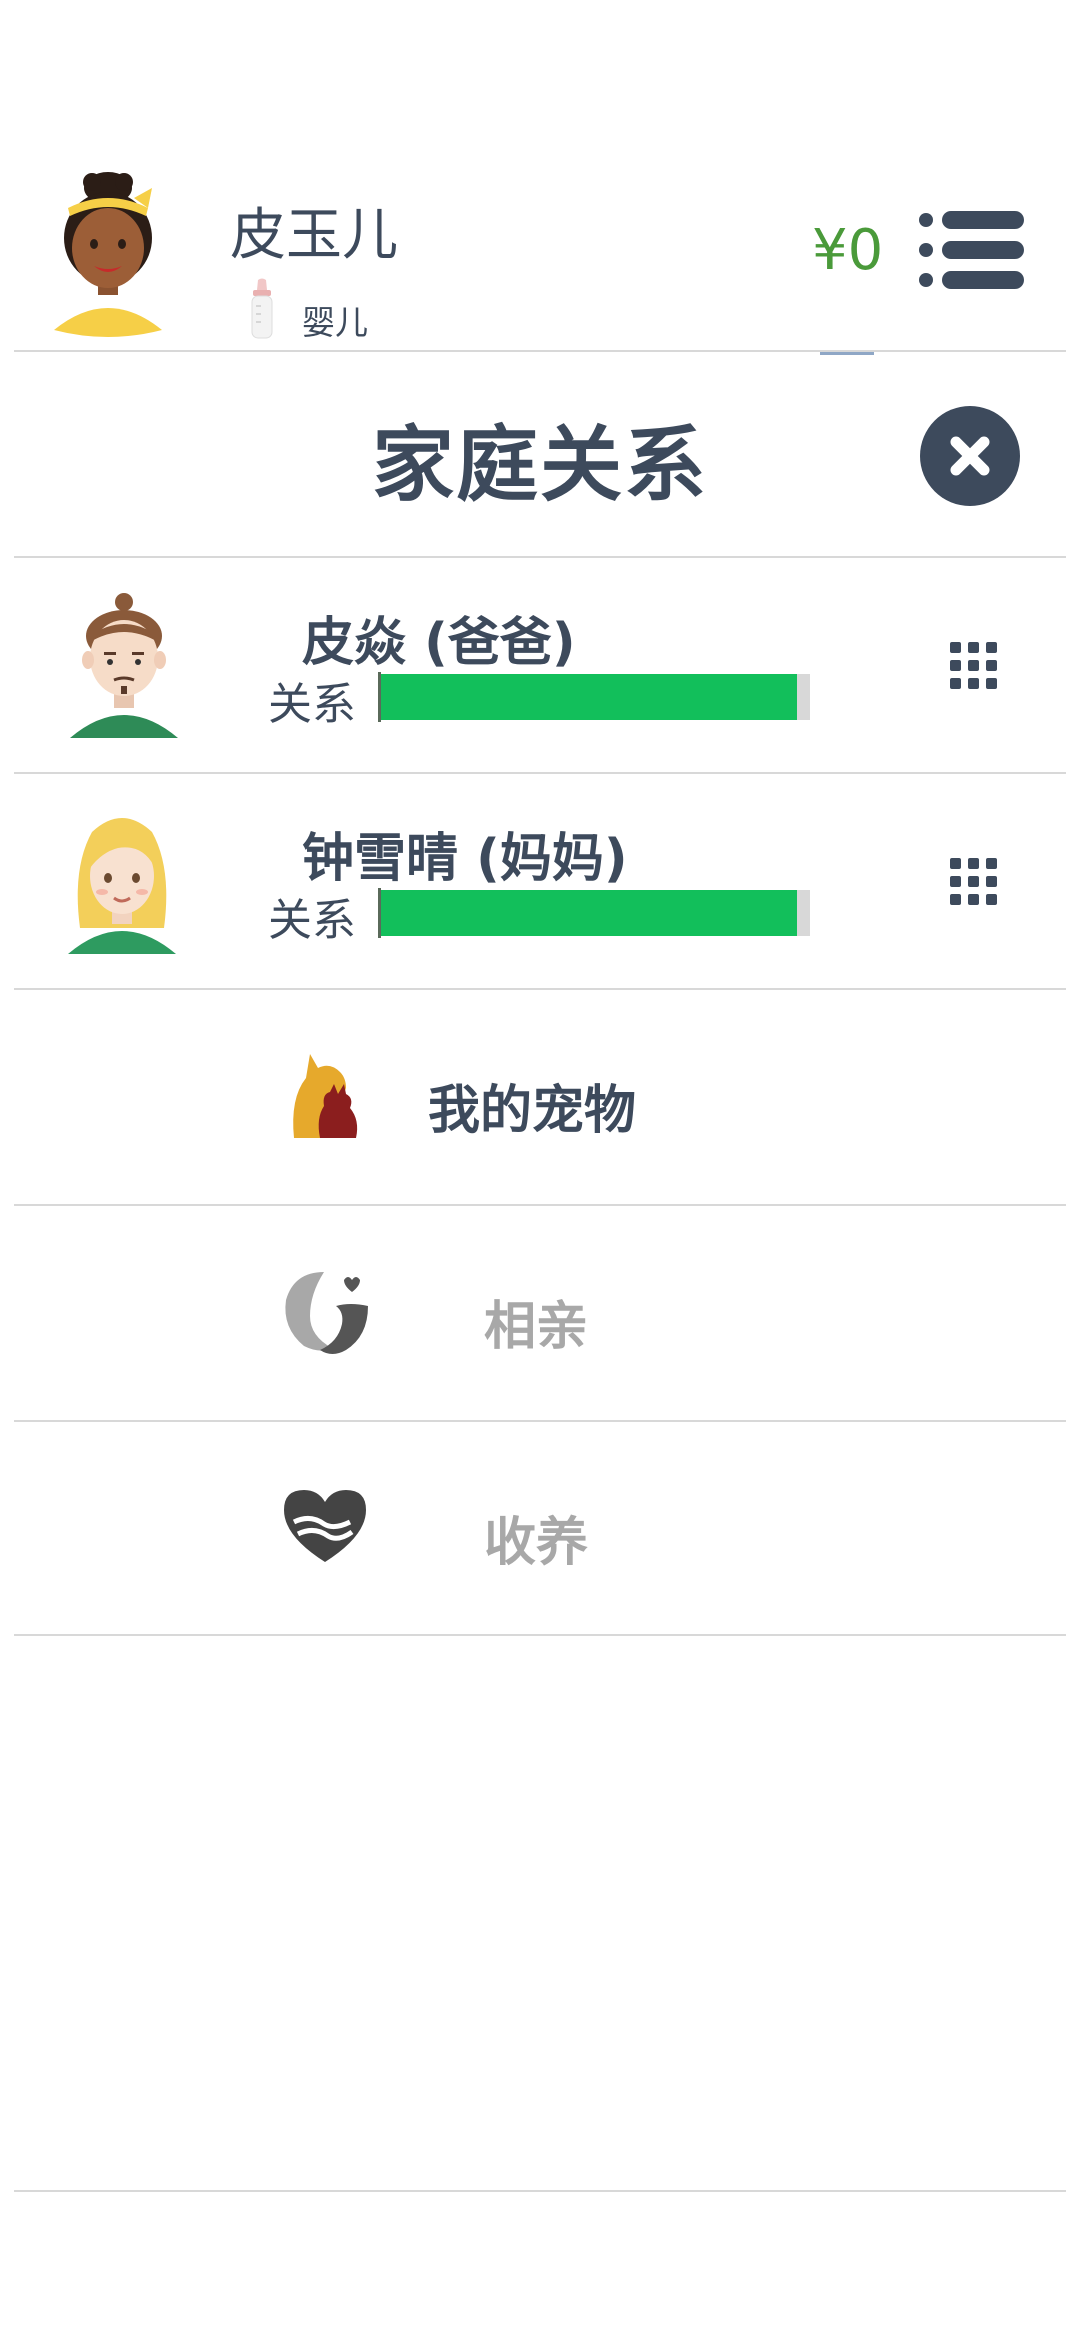 Image resolution: width=1080 pixels, height=2340 pixels. I want to click on option-my-pets: 我的宠物, so click(532, 1105).